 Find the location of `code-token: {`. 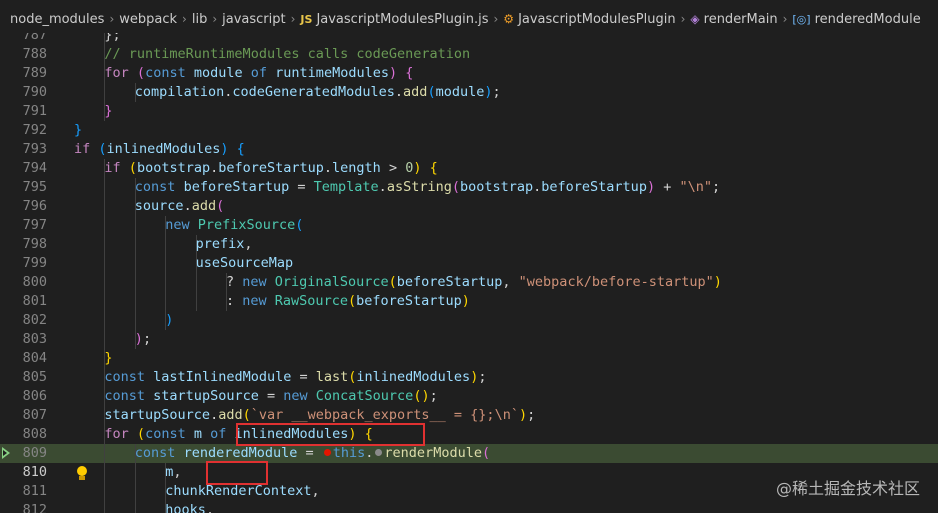

code-token: { is located at coordinates (433, 168).